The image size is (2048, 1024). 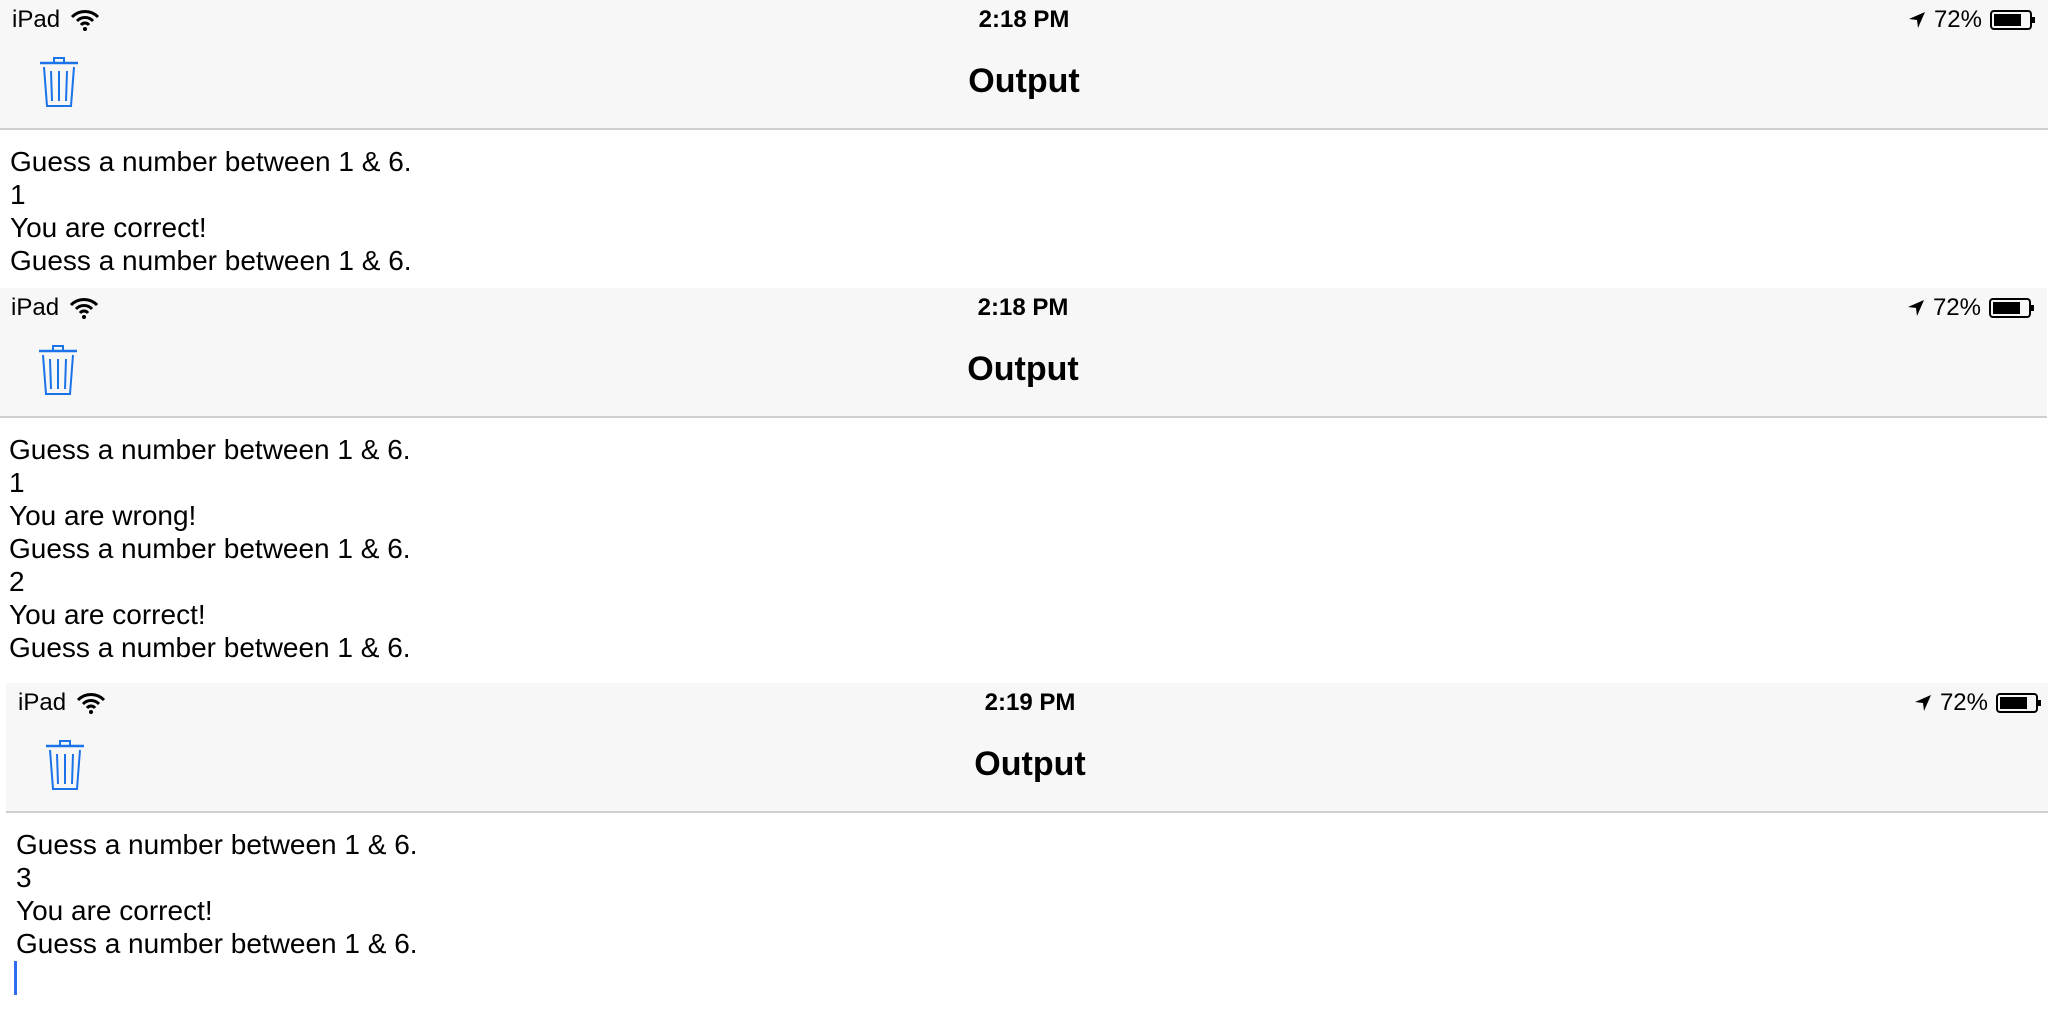 What do you see at coordinates (24, 877) in the screenshot?
I see `output-line: 3` at bounding box center [24, 877].